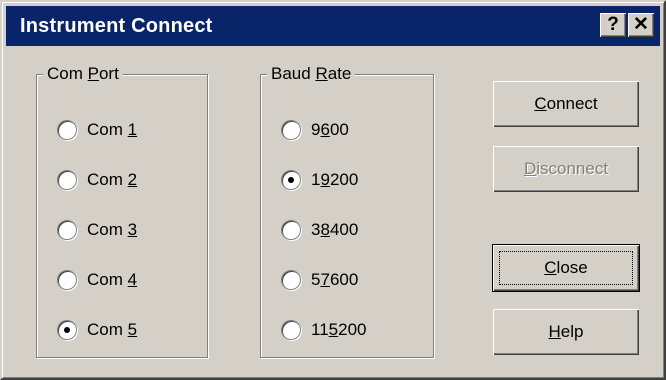  What do you see at coordinates (112, 230) in the screenshot?
I see `radio-label: Com 3` at bounding box center [112, 230].